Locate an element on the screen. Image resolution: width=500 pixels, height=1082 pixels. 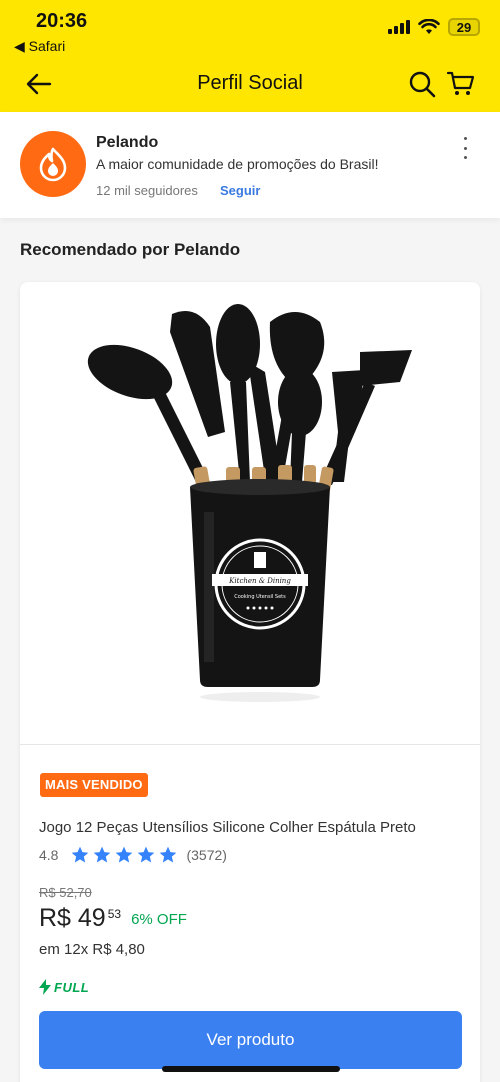
status-time: 20:36 is located at coordinates (62, 21).